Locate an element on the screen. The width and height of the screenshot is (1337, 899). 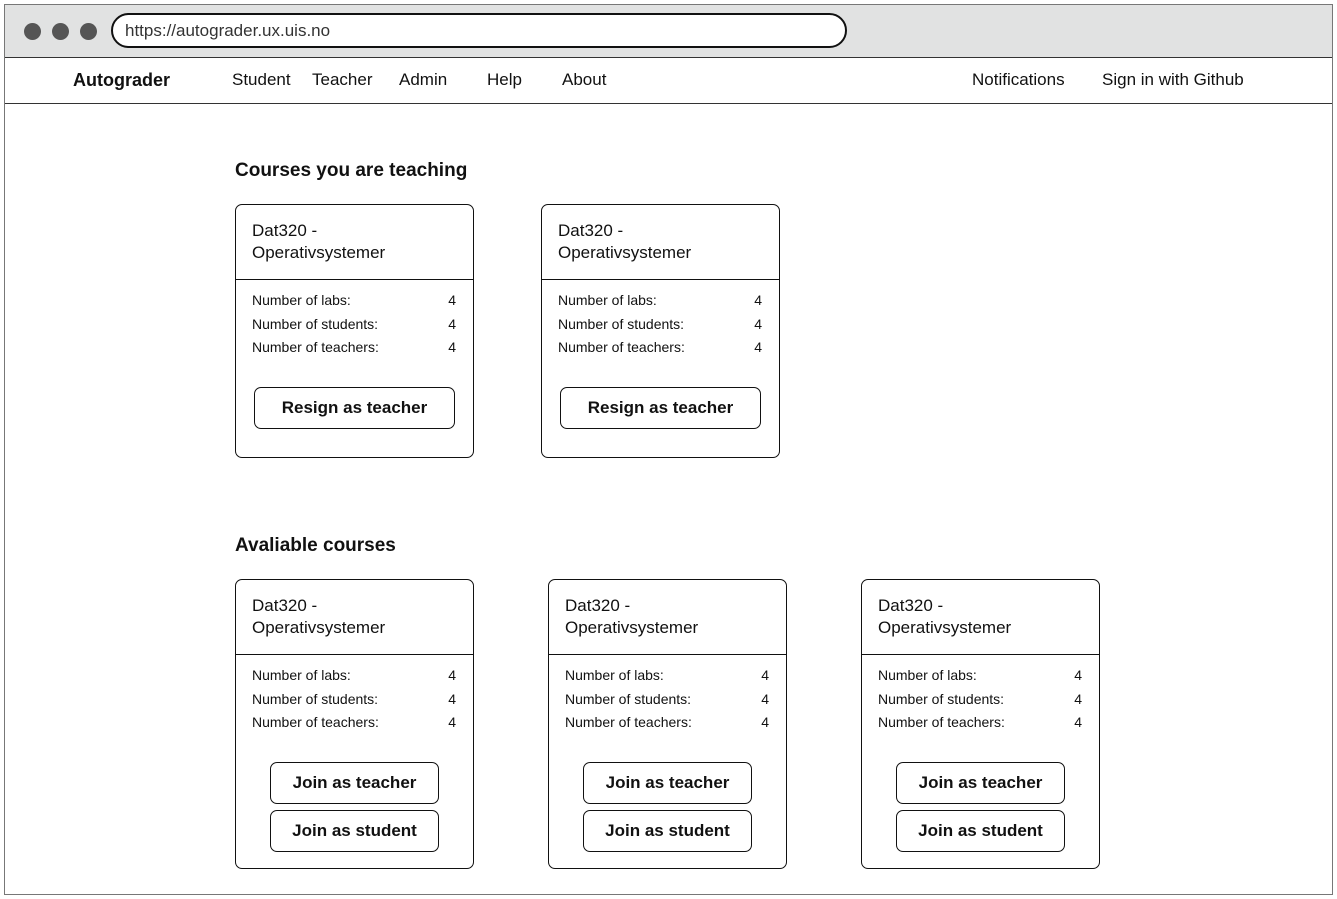
nav-student: Student is located at coordinates (261, 80).